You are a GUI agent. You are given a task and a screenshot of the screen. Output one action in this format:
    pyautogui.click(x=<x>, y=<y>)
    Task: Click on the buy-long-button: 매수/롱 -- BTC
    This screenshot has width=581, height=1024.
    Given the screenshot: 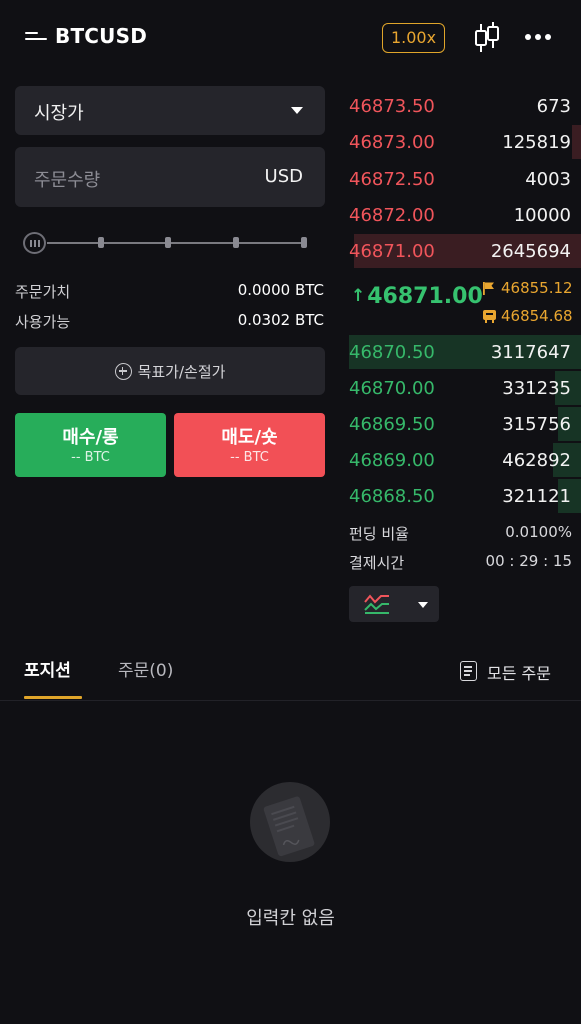 What is the action you would take?
    pyautogui.click(x=90, y=445)
    